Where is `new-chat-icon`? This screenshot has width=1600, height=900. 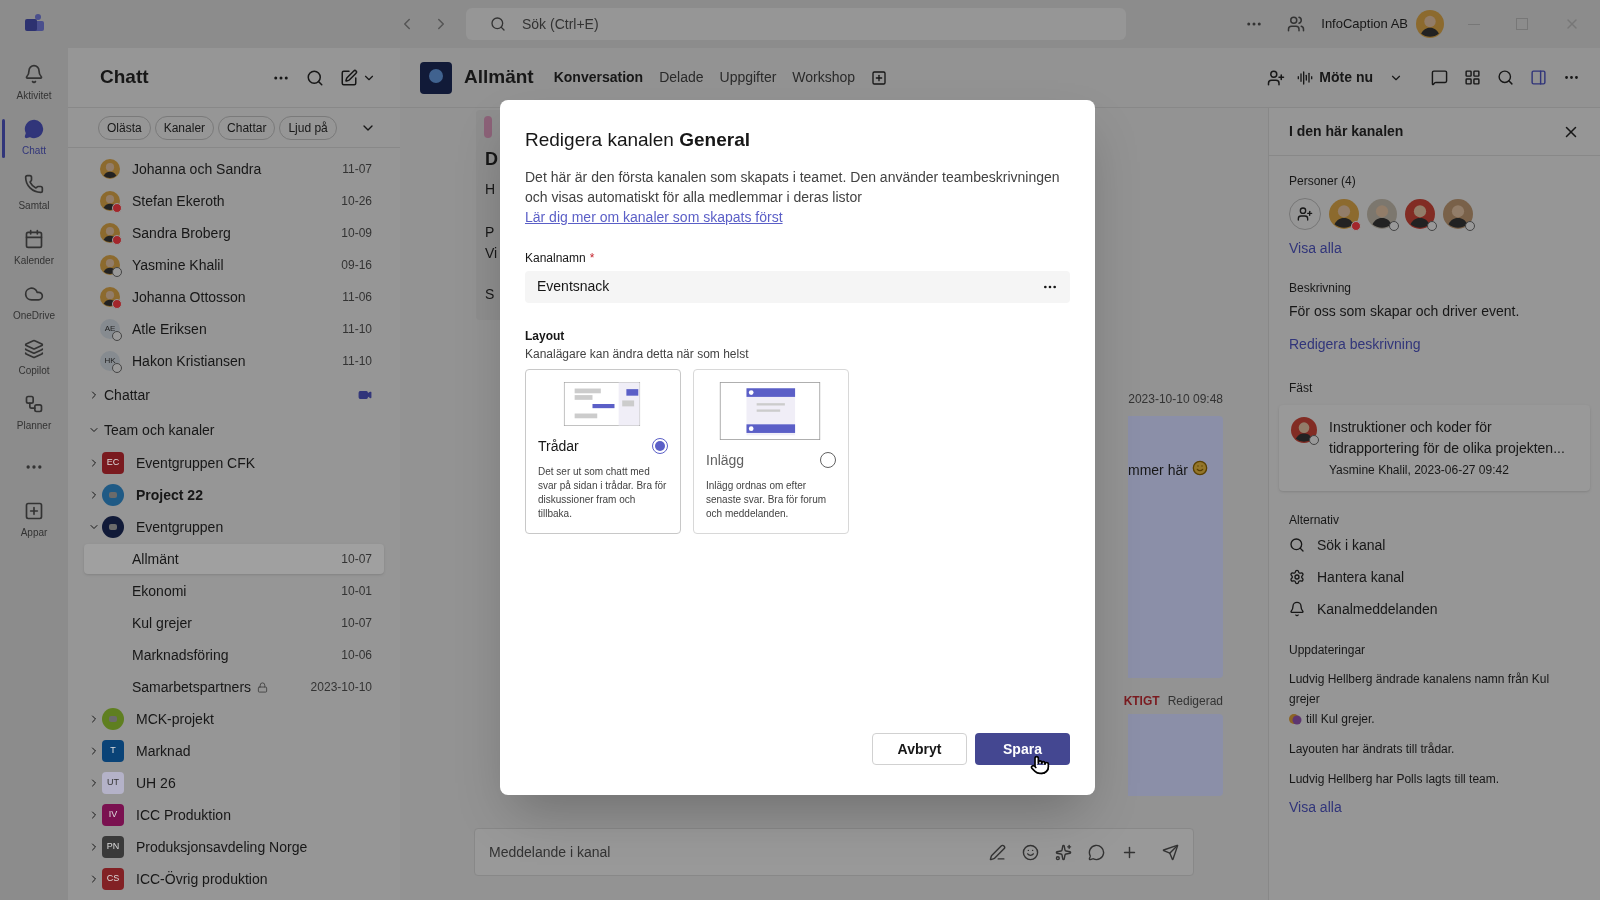 new-chat-icon is located at coordinates (349, 77).